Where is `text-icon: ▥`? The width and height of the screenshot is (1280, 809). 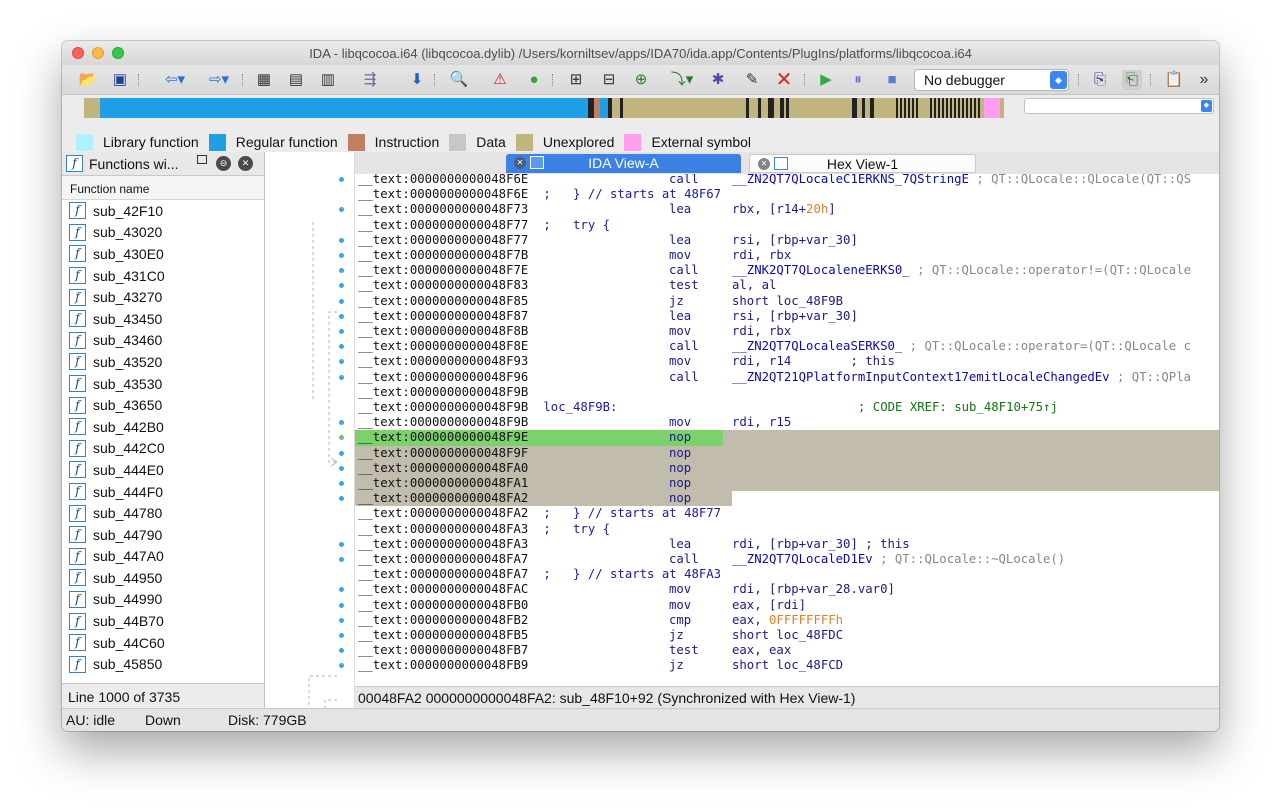 text-icon: ▥ is located at coordinates (328, 80).